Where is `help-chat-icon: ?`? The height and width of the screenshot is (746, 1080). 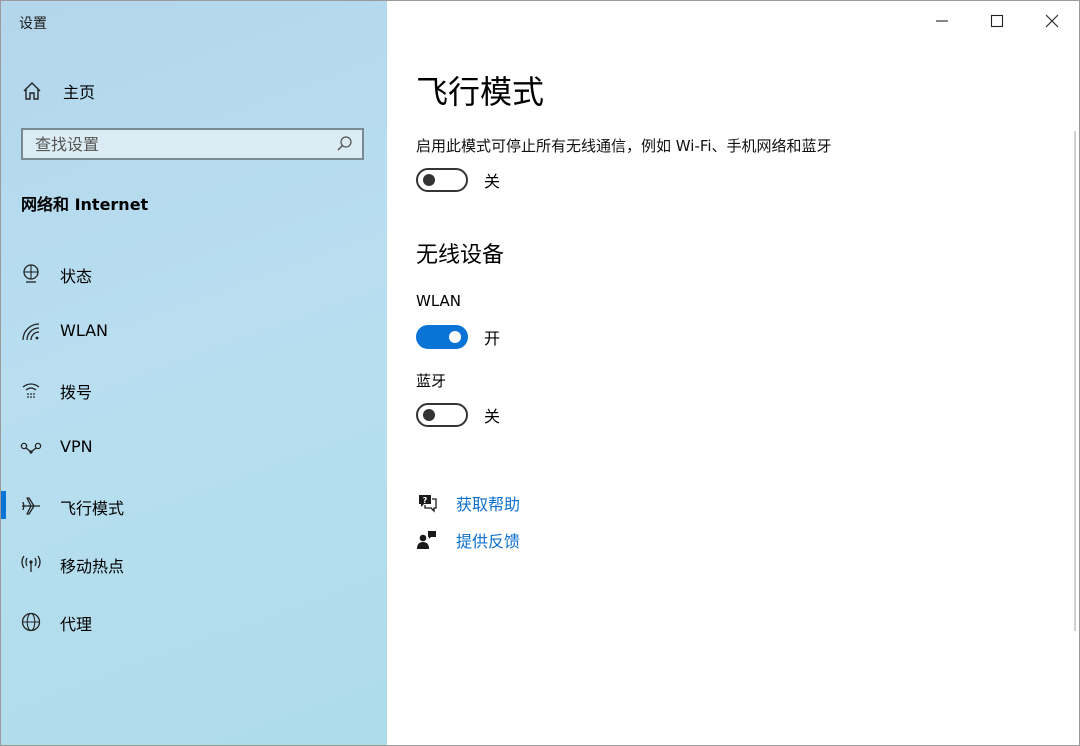 help-chat-icon: ? is located at coordinates (428, 504).